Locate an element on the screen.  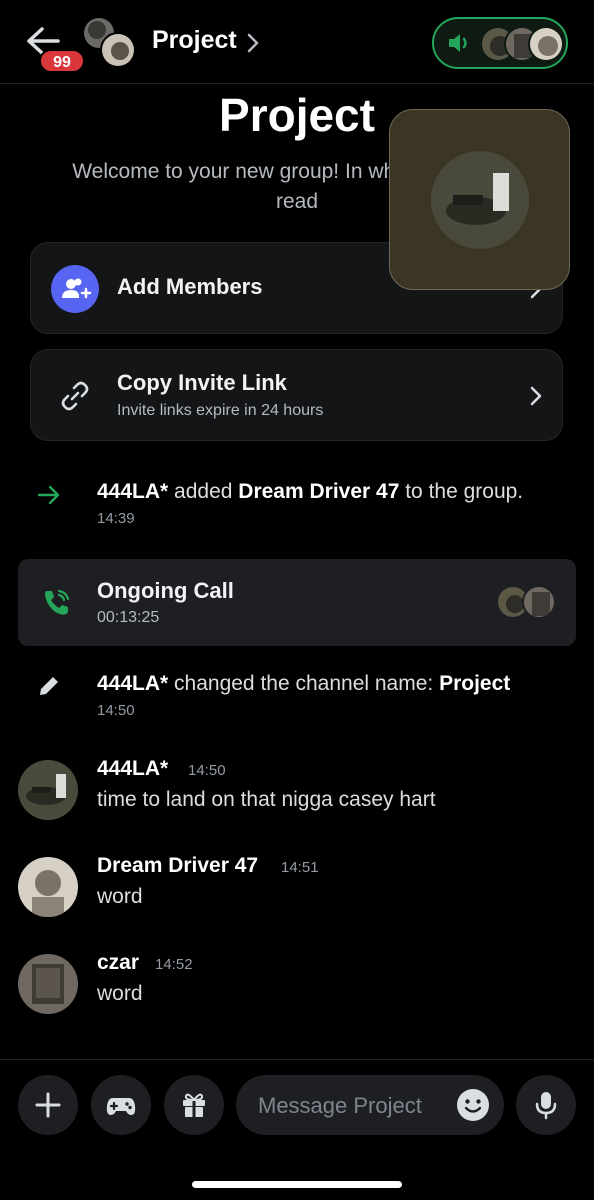
plus-icon is located at coordinates (48, 1105).